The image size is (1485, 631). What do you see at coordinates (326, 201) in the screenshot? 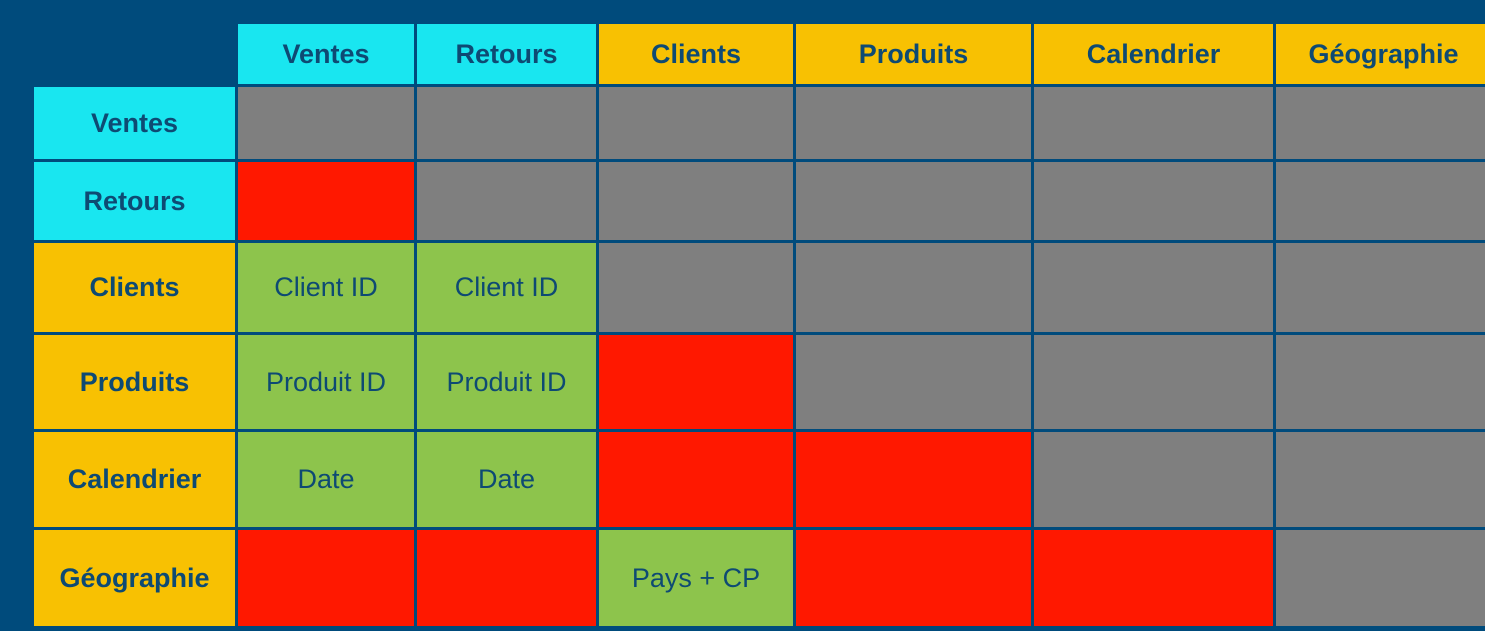
I see `cell-retours-ventes` at bounding box center [326, 201].